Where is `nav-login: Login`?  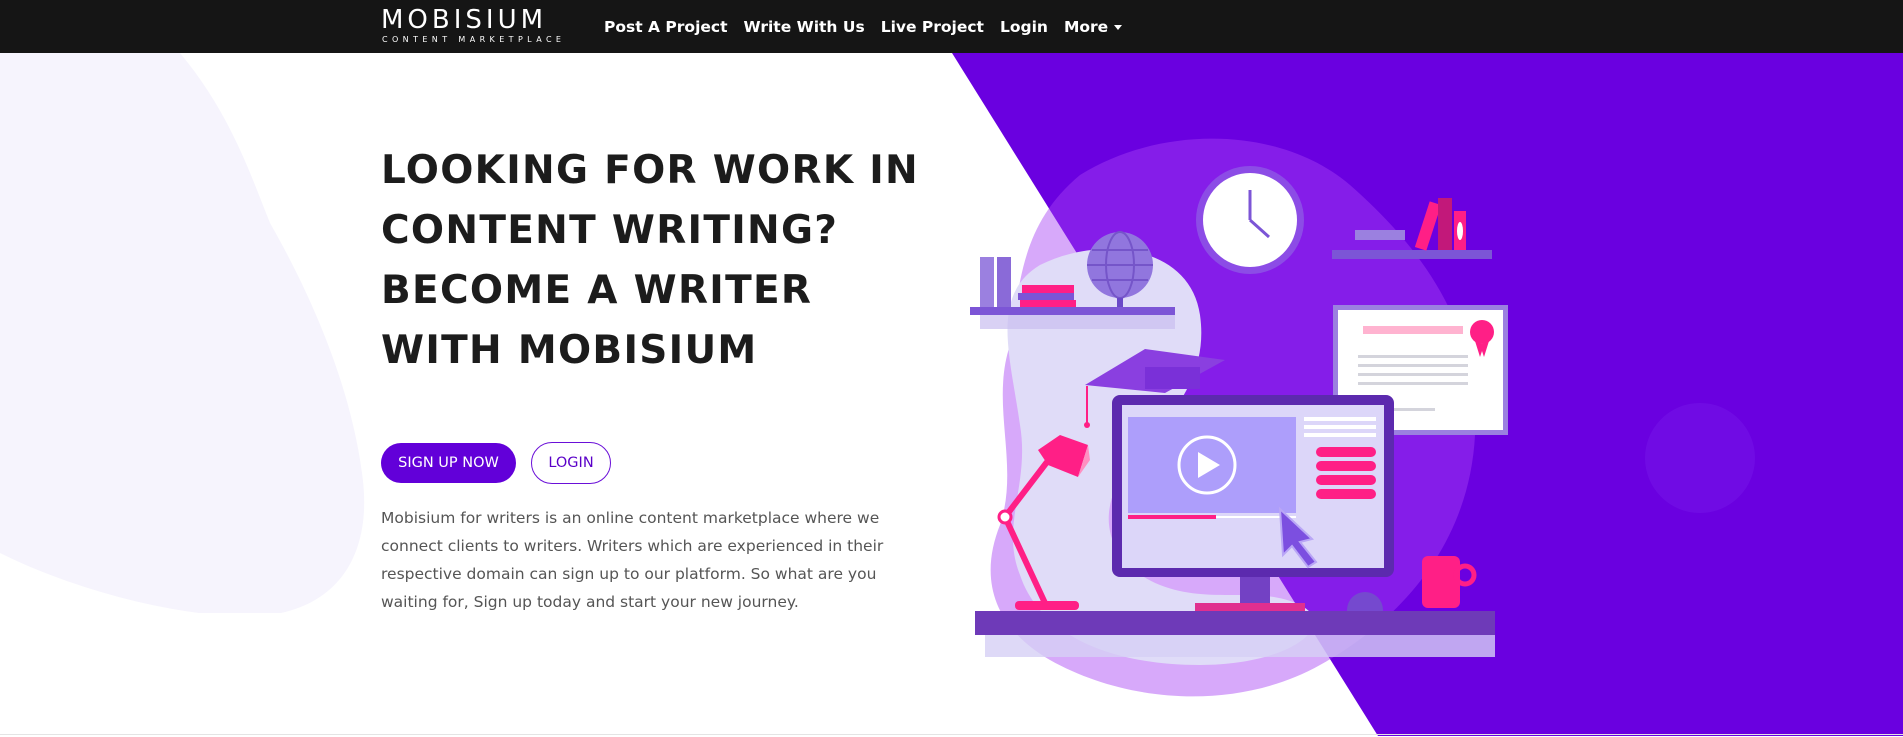 nav-login: Login is located at coordinates (1024, 27).